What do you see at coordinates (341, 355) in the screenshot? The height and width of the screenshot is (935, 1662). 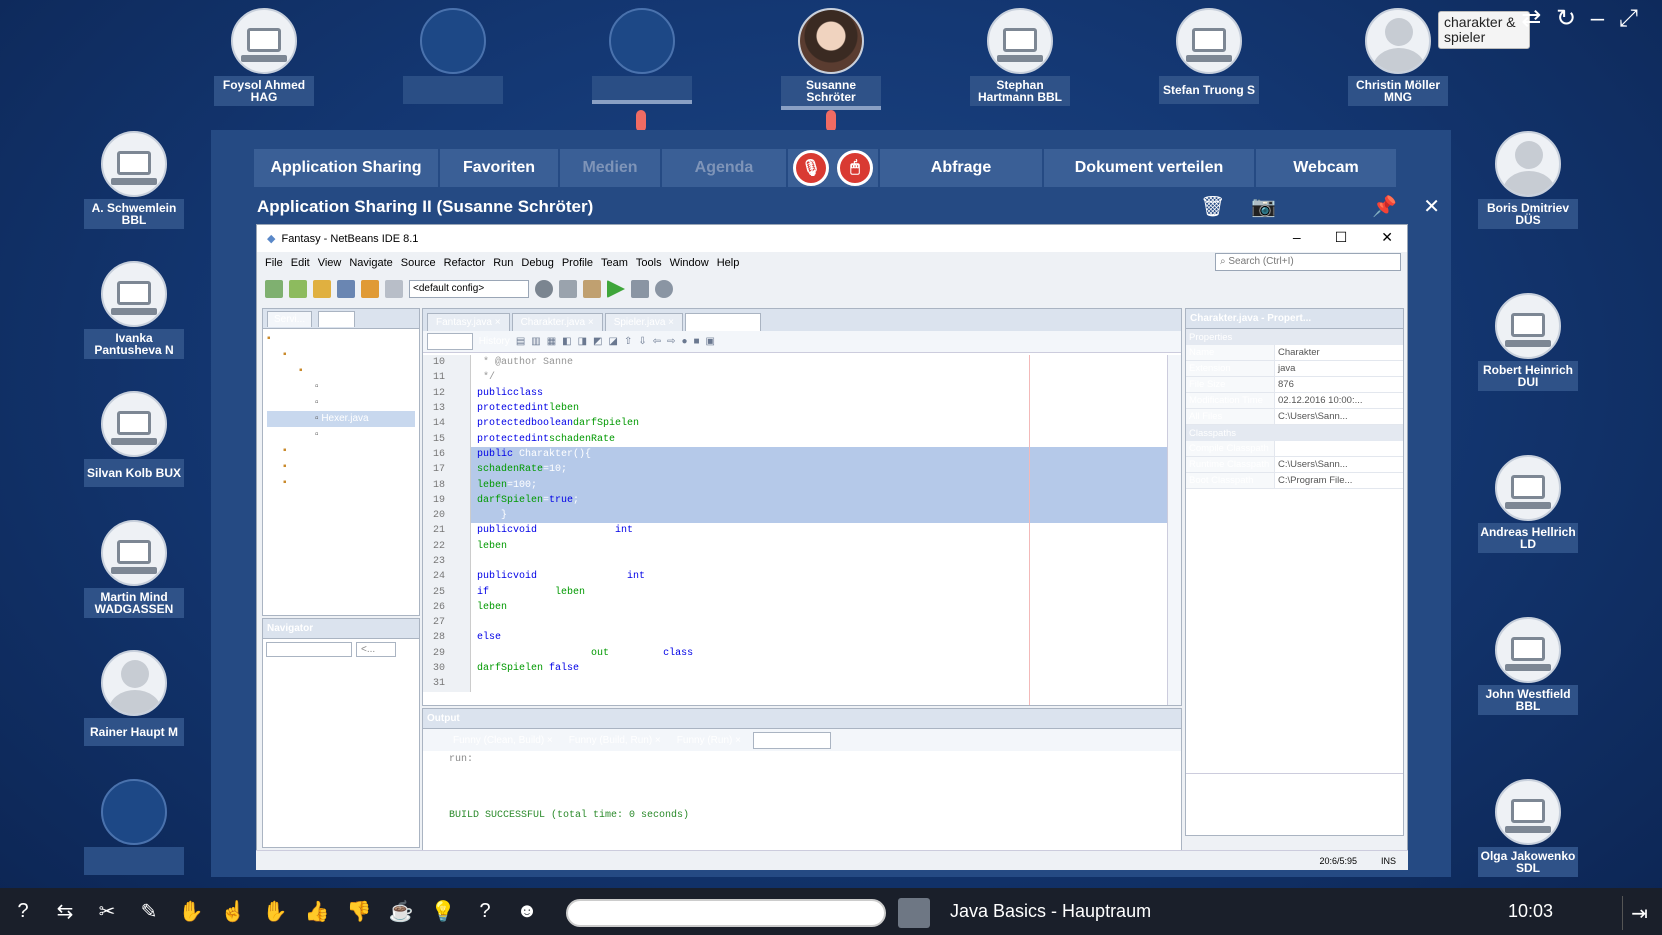 I see `tree-item: Source Packages` at bounding box center [341, 355].